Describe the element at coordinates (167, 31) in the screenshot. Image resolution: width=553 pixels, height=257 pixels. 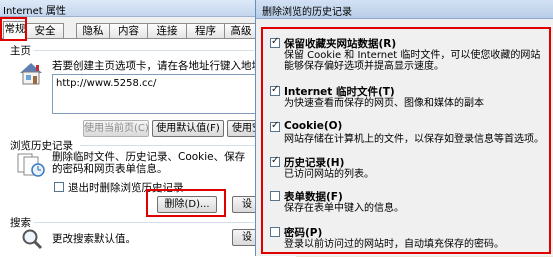
I see `tab-connections: 连接` at that location.